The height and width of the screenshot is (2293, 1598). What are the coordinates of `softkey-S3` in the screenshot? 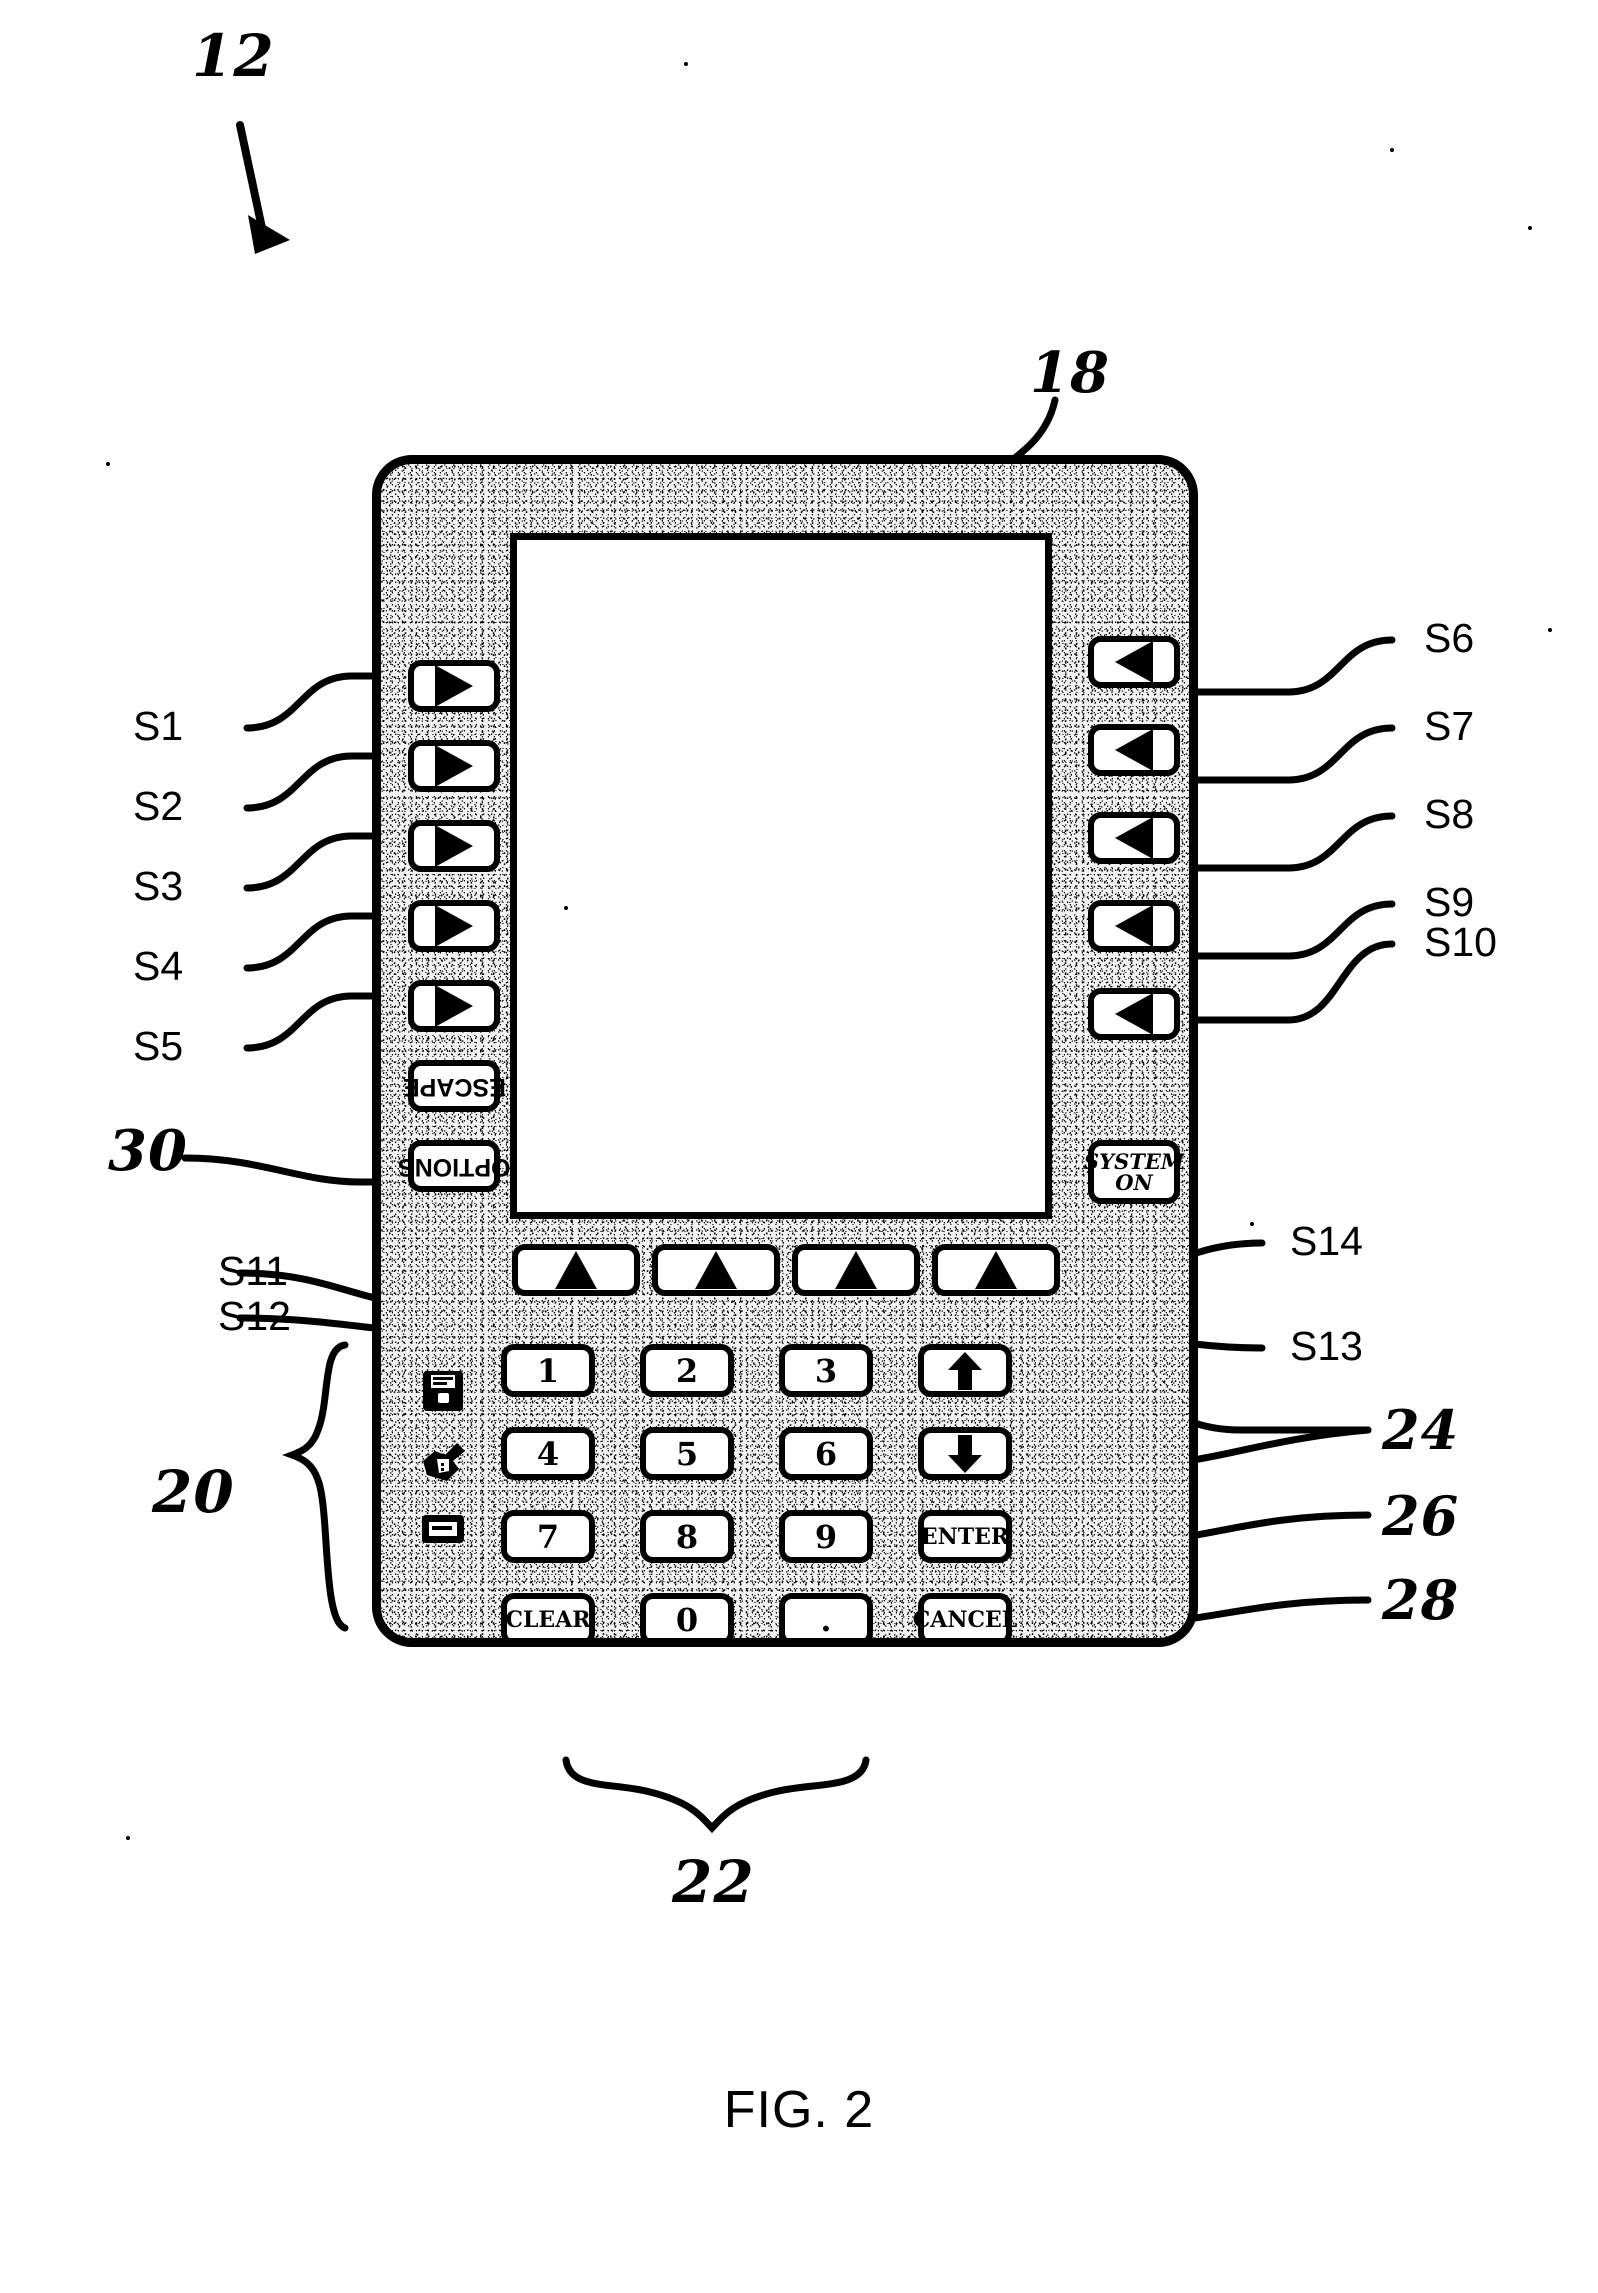 It's located at (454, 846).